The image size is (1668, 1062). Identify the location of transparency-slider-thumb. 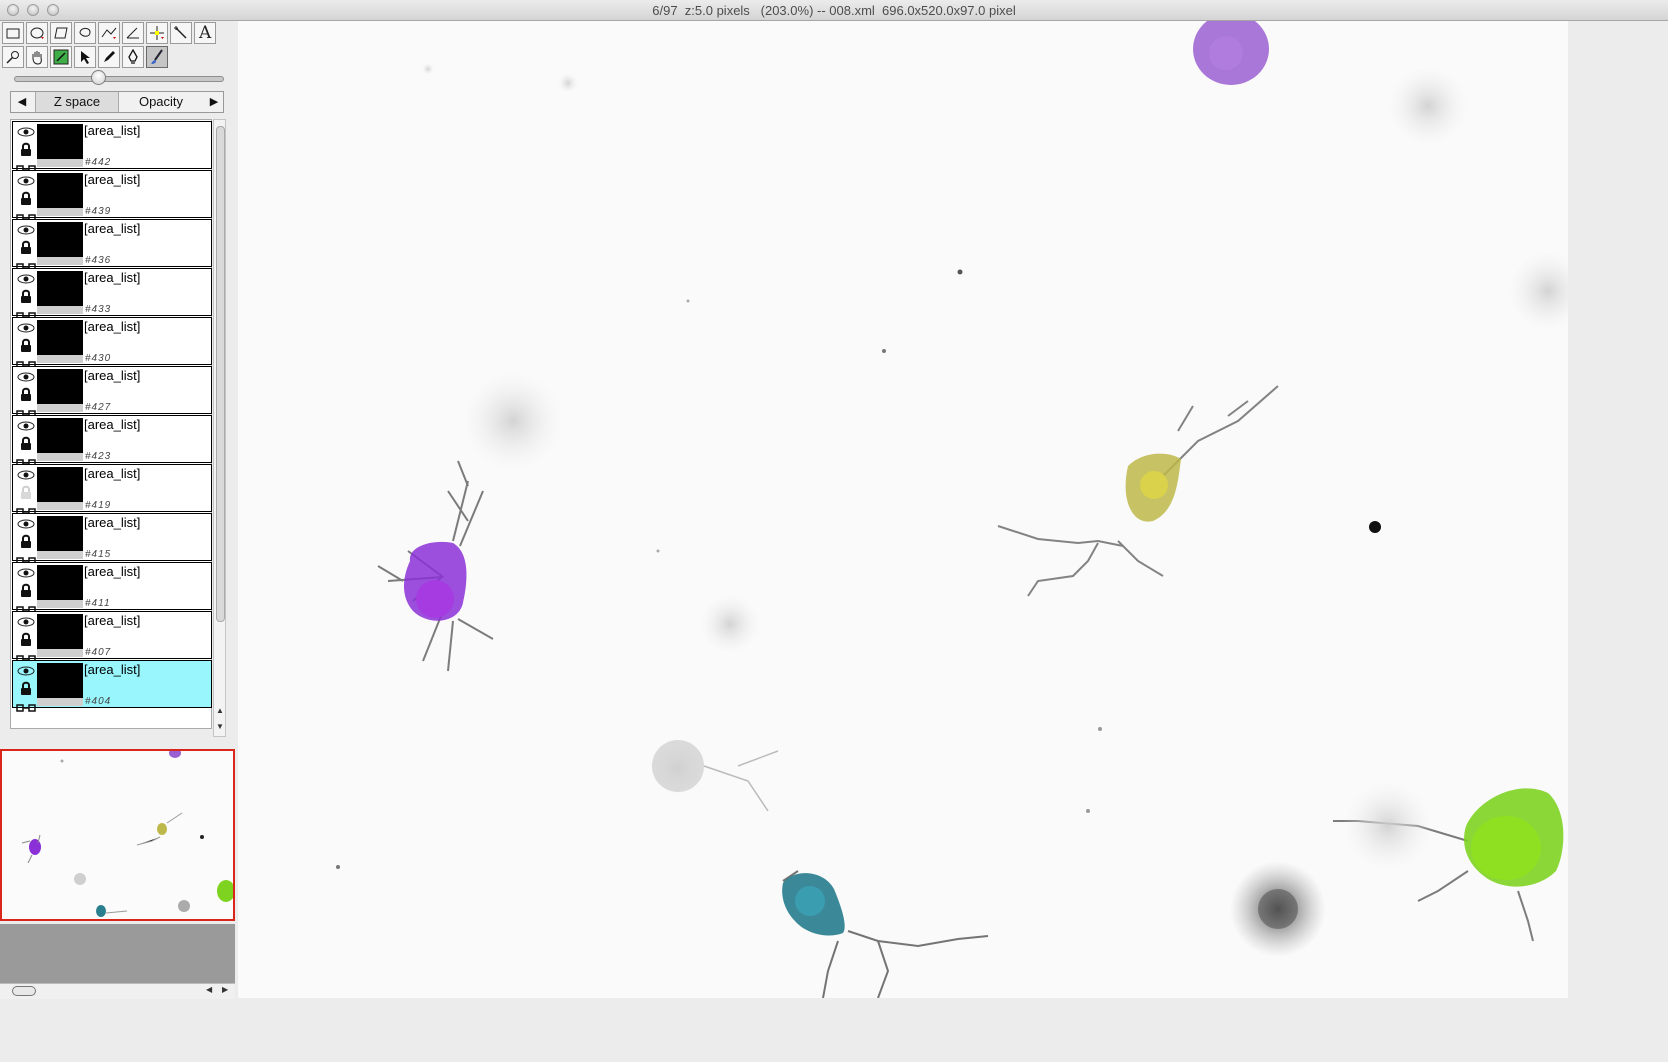
(98, 77).